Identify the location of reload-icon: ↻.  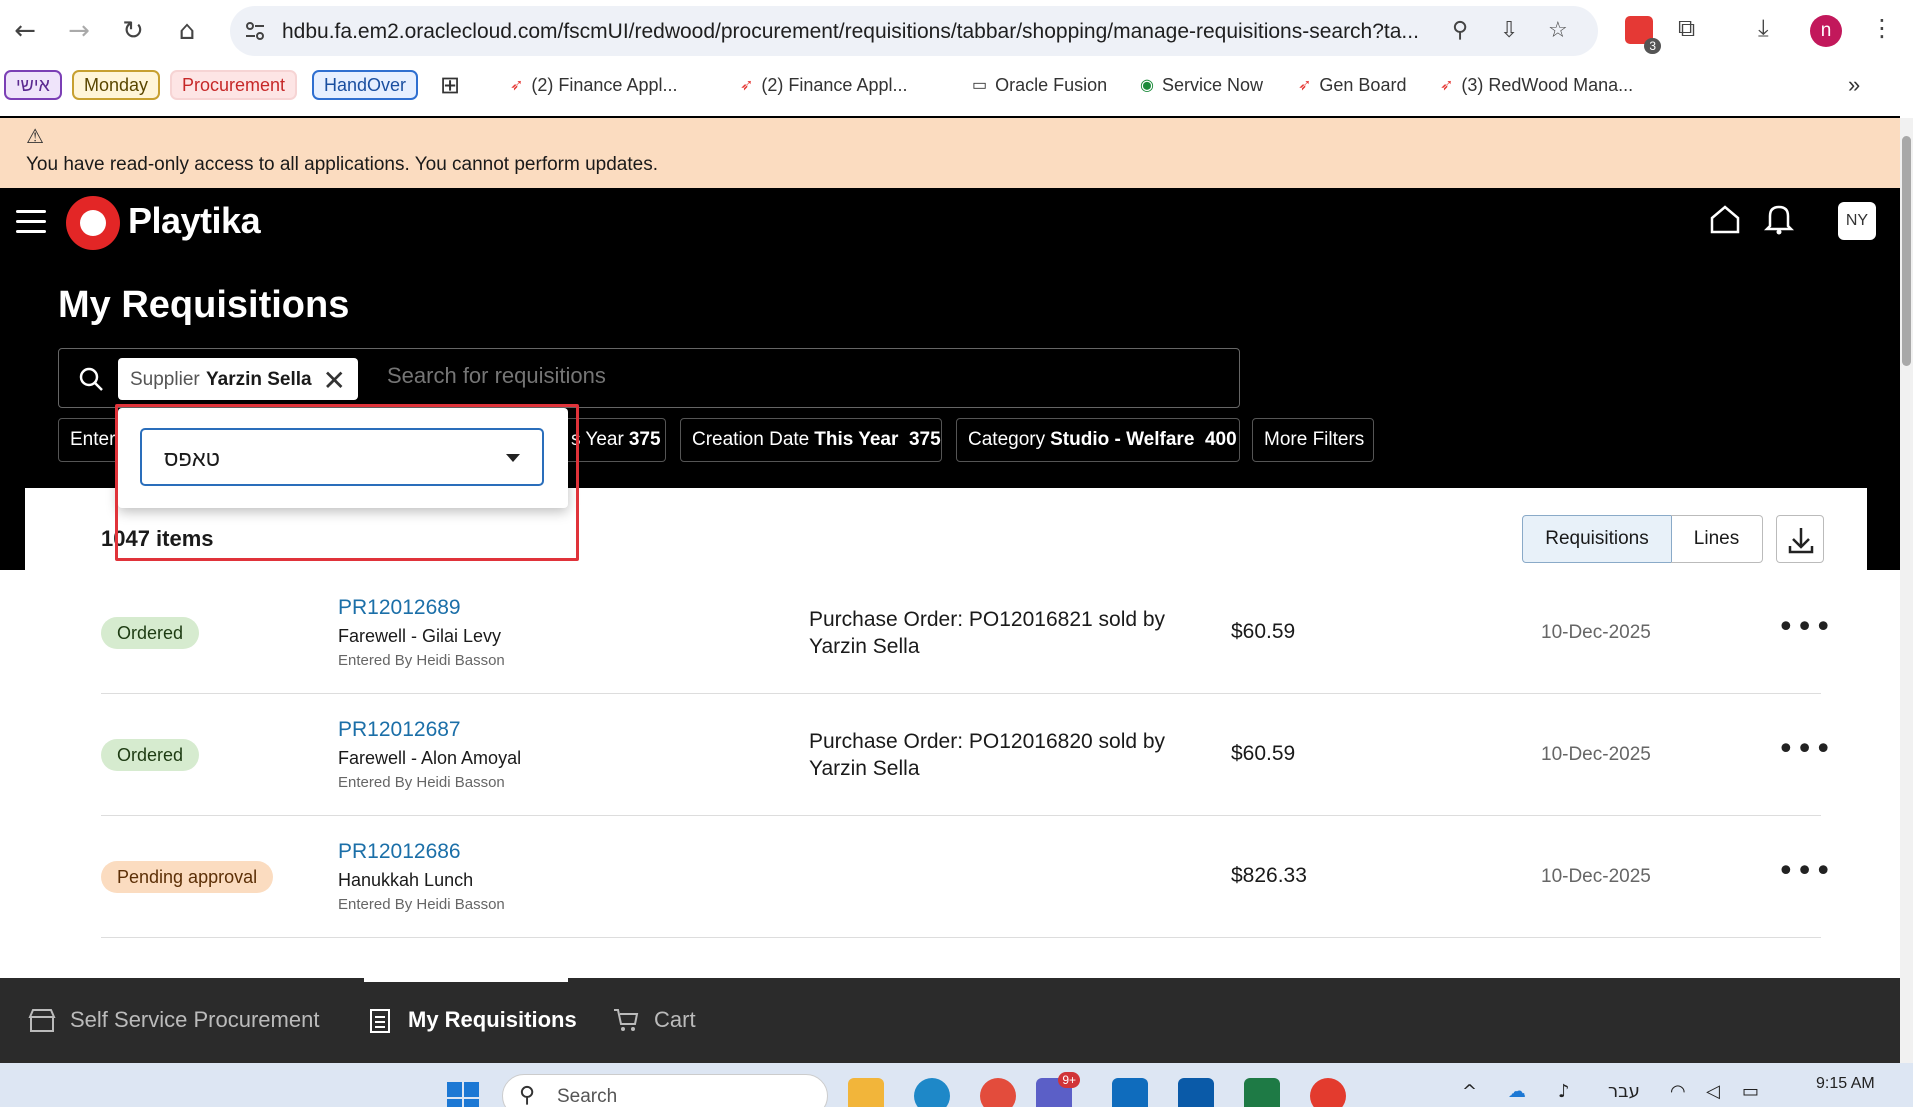
(133, 31).